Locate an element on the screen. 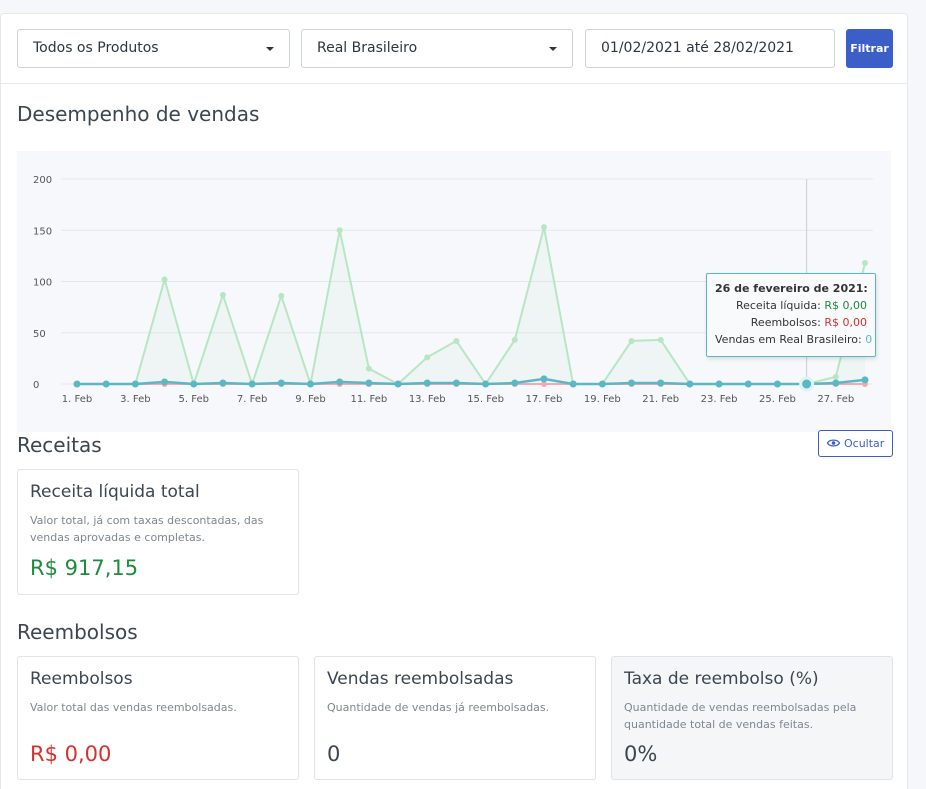 The image size is (926, 789). refunds-section-title: Reembolsos is located at coordinates (77, 632).